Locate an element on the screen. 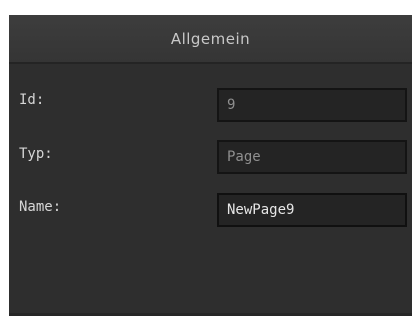  panel-title: Allgemein is located at coordinates (210, 38).